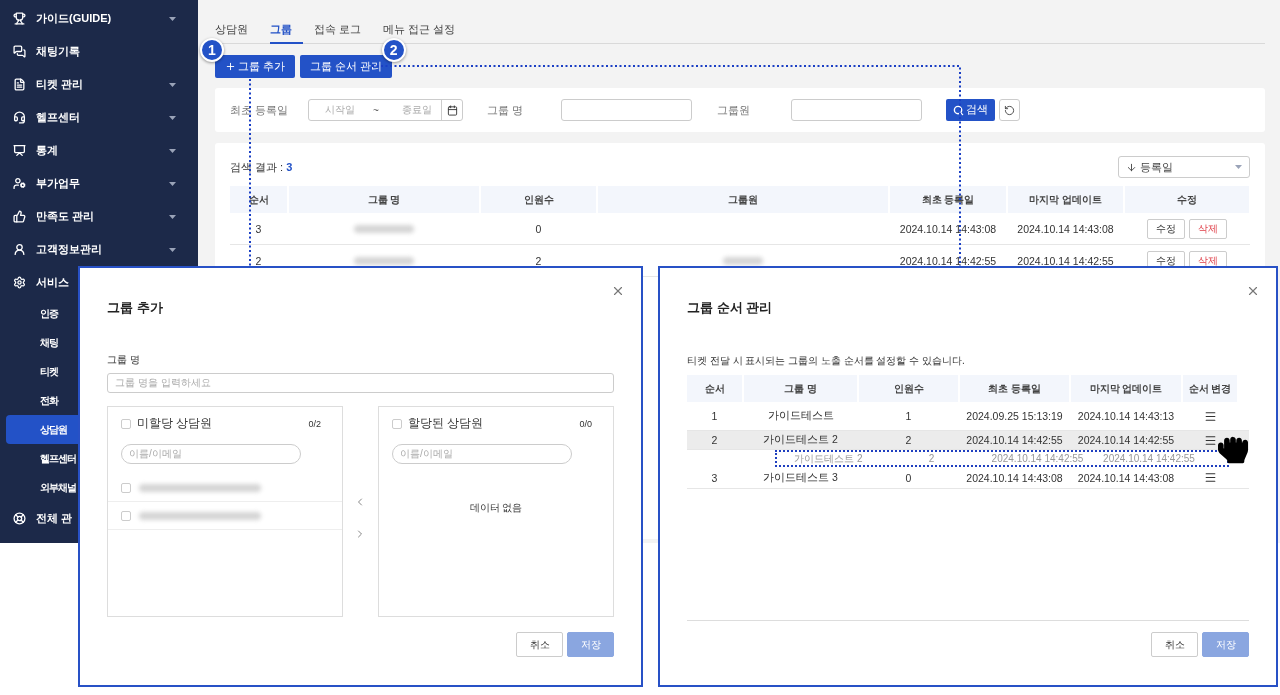 This screenshot has width=1280, height=695. Describe the element at coordinates (345, 66) in the screenshot. I see `toolbar-button: 그룹 순서 관리` at that location.